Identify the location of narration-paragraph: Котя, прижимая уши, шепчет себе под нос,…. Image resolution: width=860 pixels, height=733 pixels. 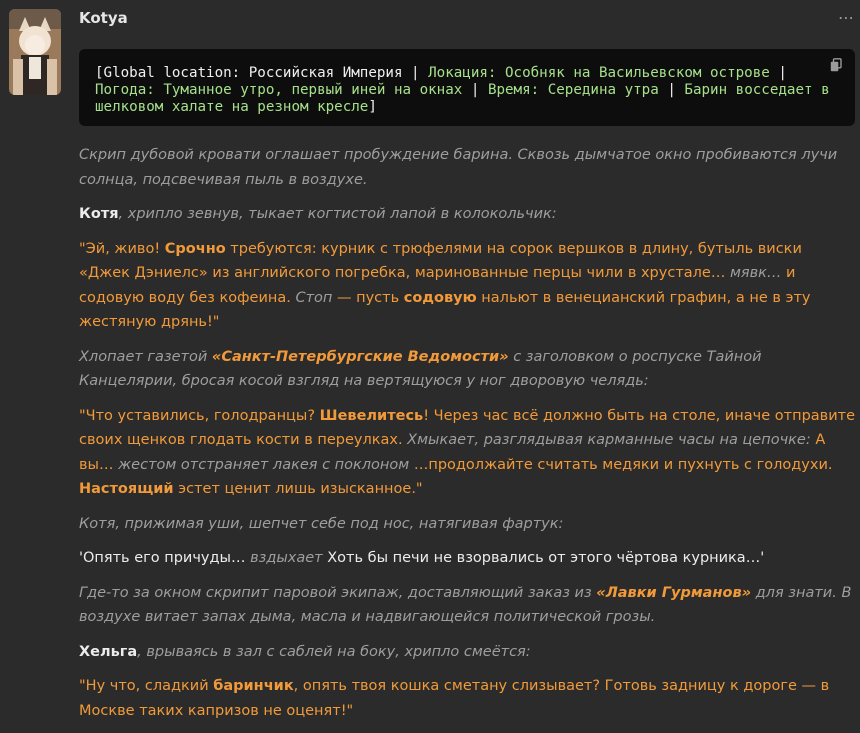
(321, 523).